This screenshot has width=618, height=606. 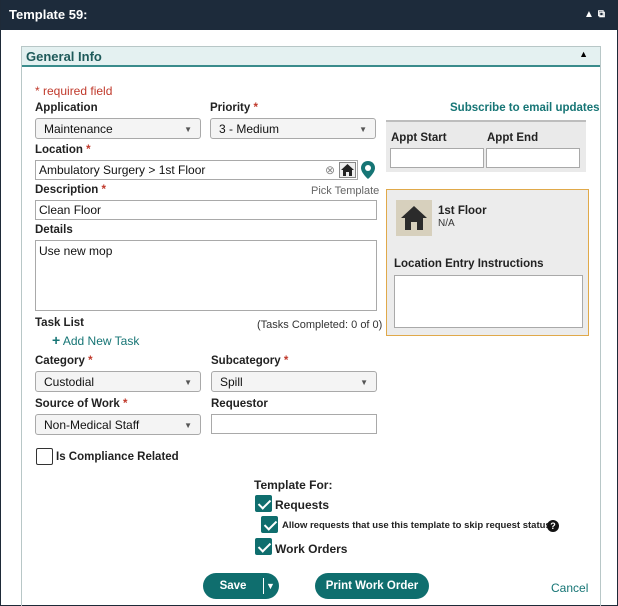 What do you see at coordinates (488, 301) in the screenshot?
I see `location-instructions-textarea` at bounding box center [488, 301].